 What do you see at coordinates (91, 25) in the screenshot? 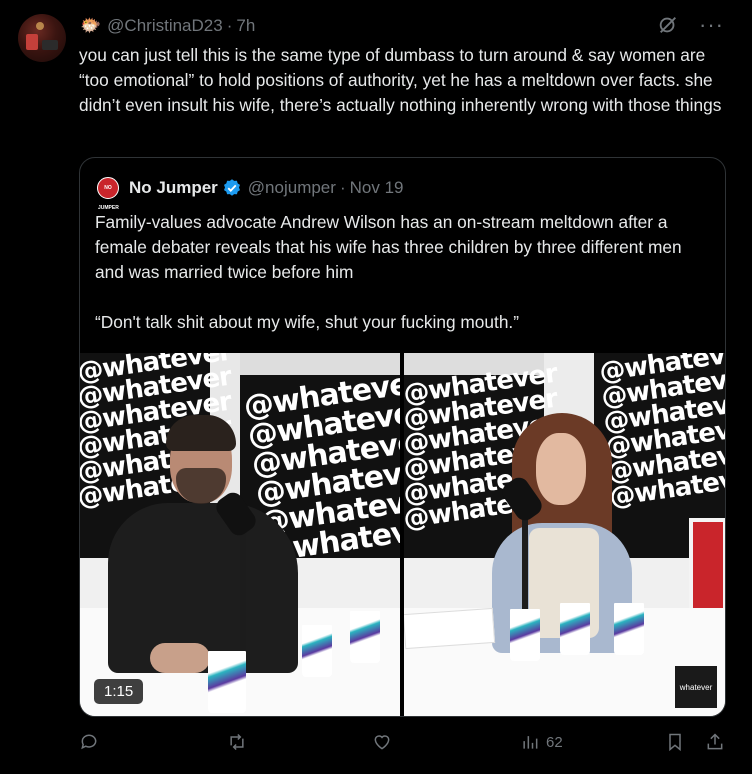
I see `badge-emoji-icon: 🐡` at bounding box center [91, 25].